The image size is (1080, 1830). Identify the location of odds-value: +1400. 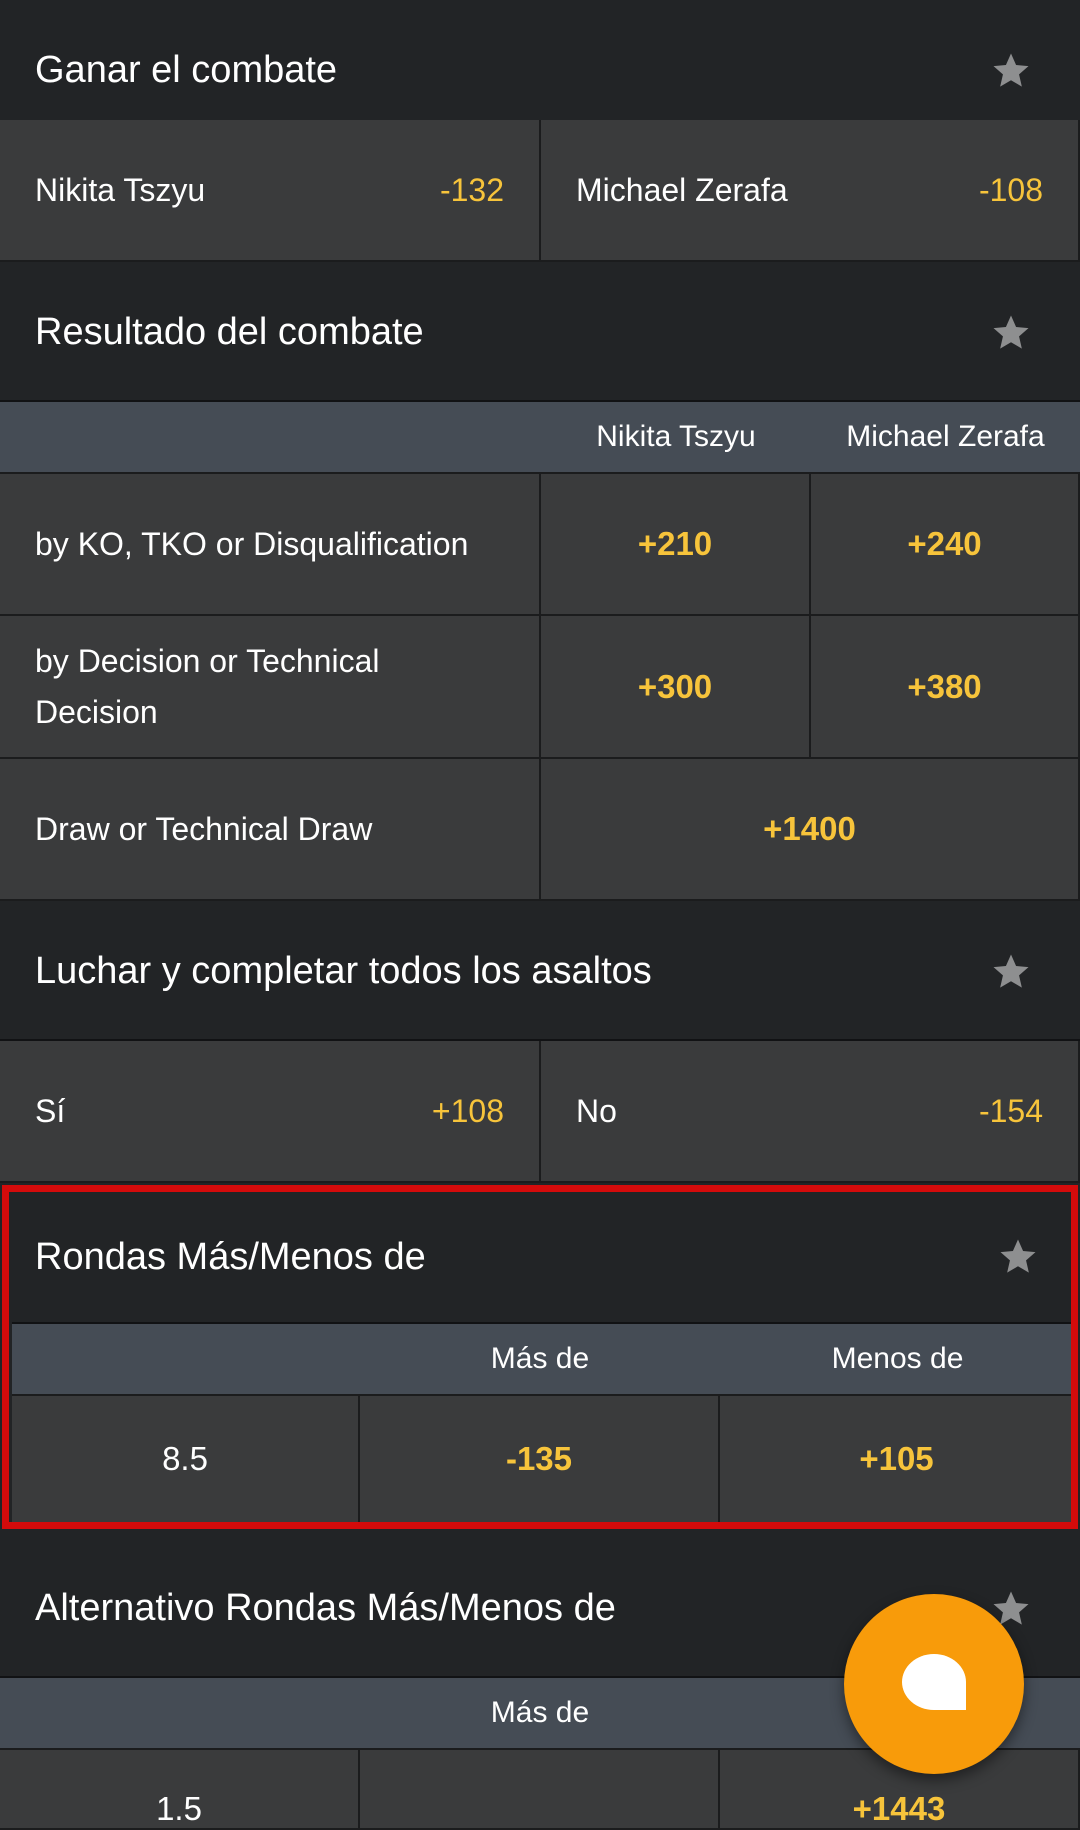
(809, 828).